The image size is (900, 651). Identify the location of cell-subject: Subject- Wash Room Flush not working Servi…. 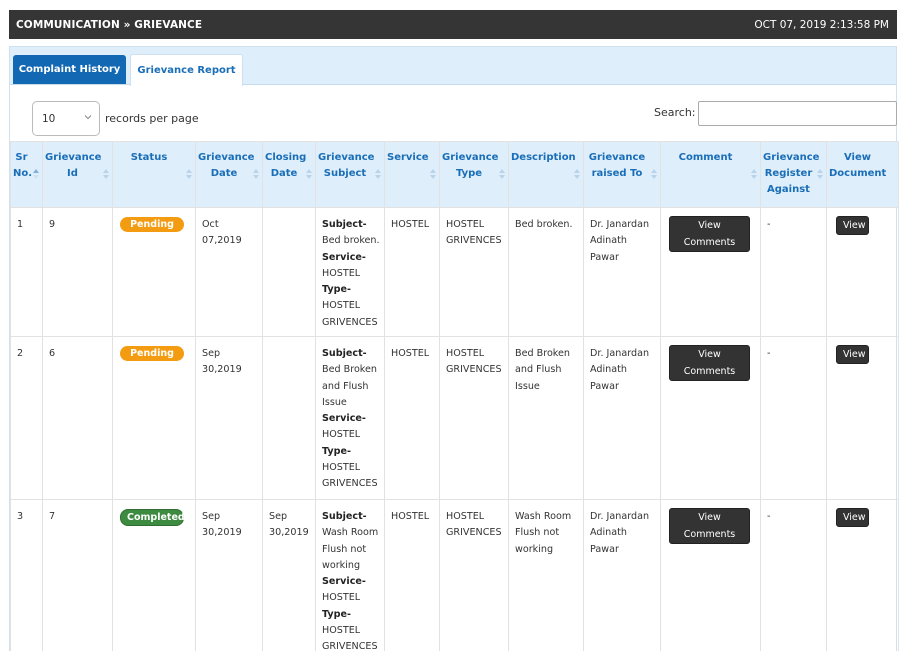
(350, 575).